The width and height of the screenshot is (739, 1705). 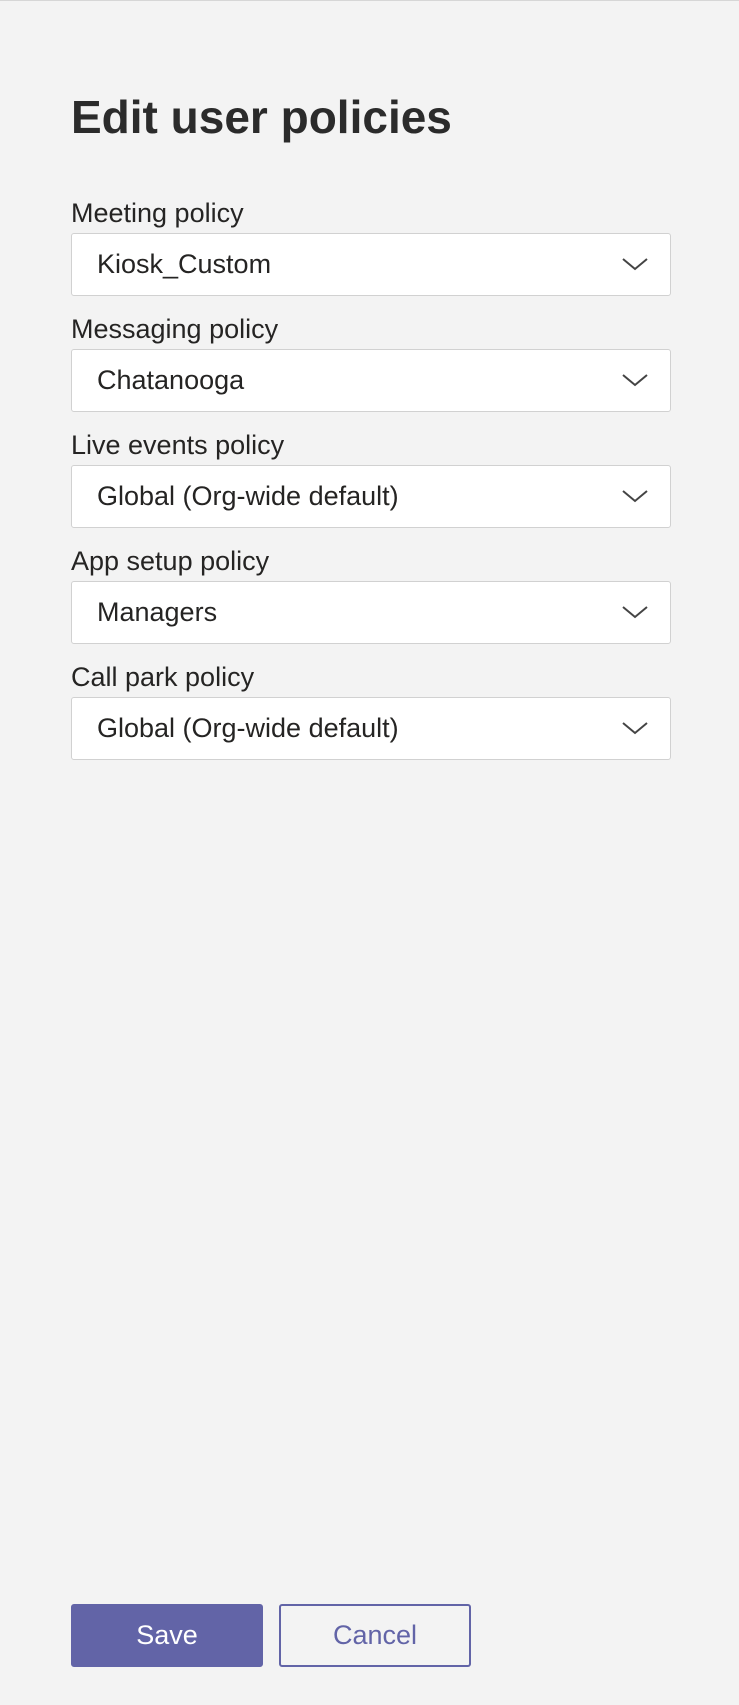 What do you see at coordinates (371, 380) in the screenshot?
I see `messaging-policy-dropdown: Chatanooga` at bounding box center [371, 380].